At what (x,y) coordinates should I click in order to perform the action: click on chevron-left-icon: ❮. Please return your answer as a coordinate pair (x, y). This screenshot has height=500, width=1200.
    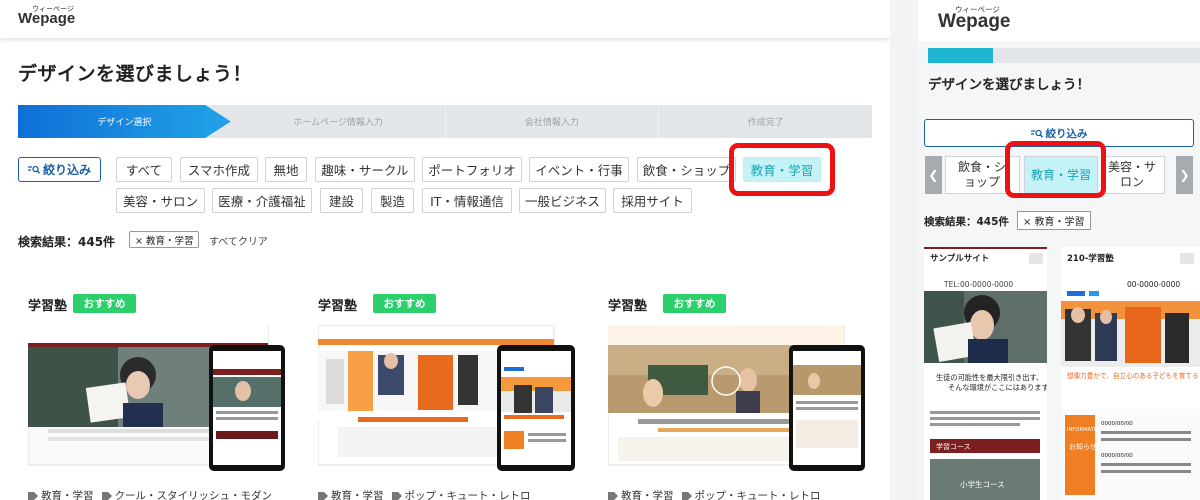
    Looking at the image, I should click on (933, 175).